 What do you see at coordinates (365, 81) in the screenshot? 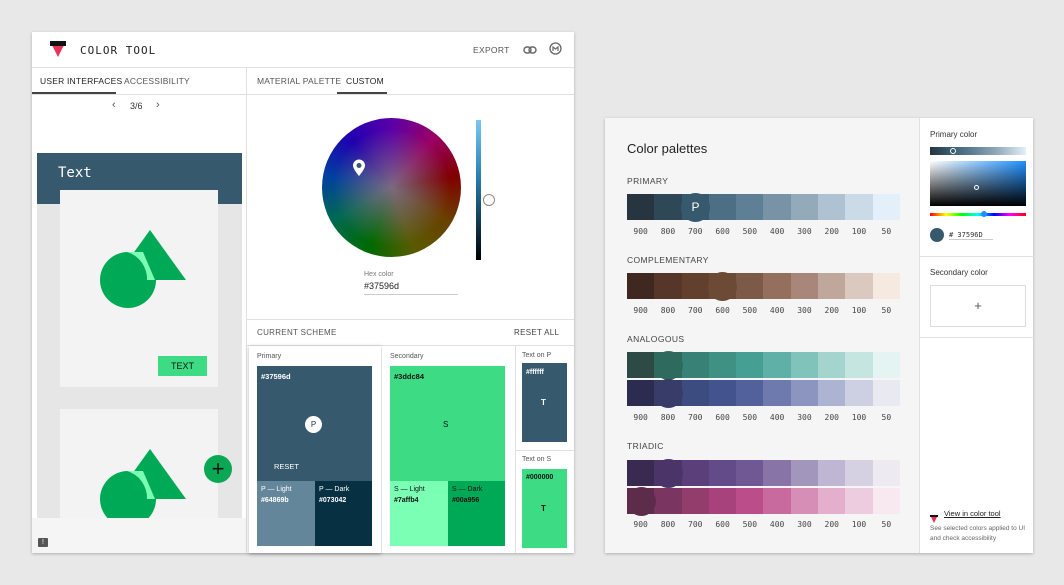
I see `tab-custom: CUSTOM` at bounding box center [365, 81].